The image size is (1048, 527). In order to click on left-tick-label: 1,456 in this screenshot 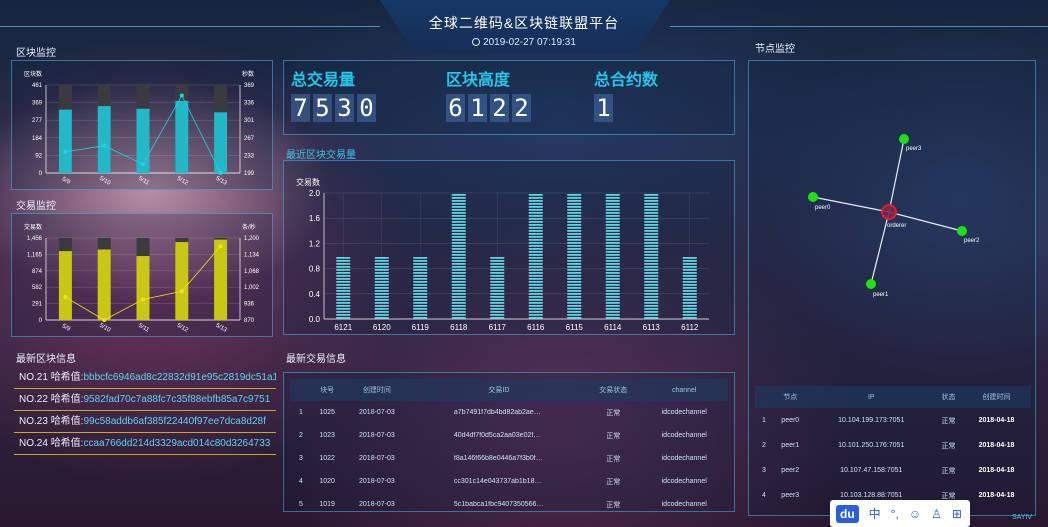, I will do `click(35, 239)`.